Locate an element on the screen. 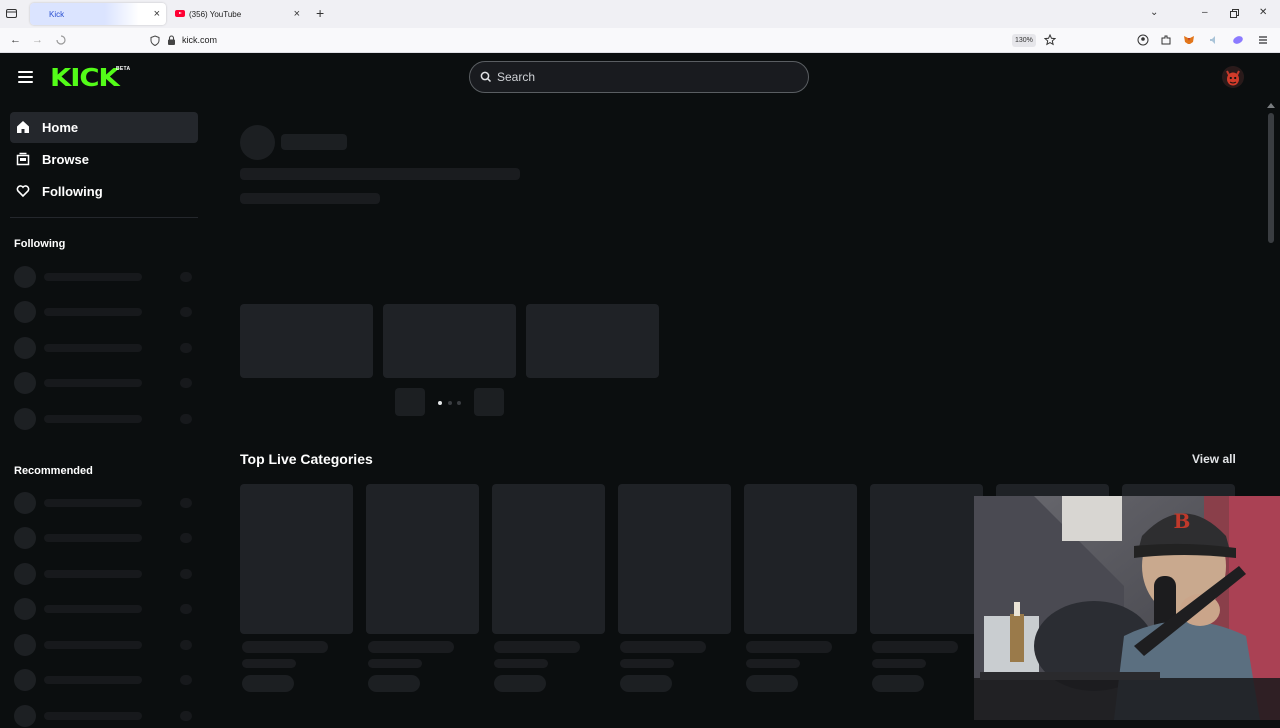 This screenshot has height=728, width=1280. loading-spinner-icon is located at coordinates (61, 40).